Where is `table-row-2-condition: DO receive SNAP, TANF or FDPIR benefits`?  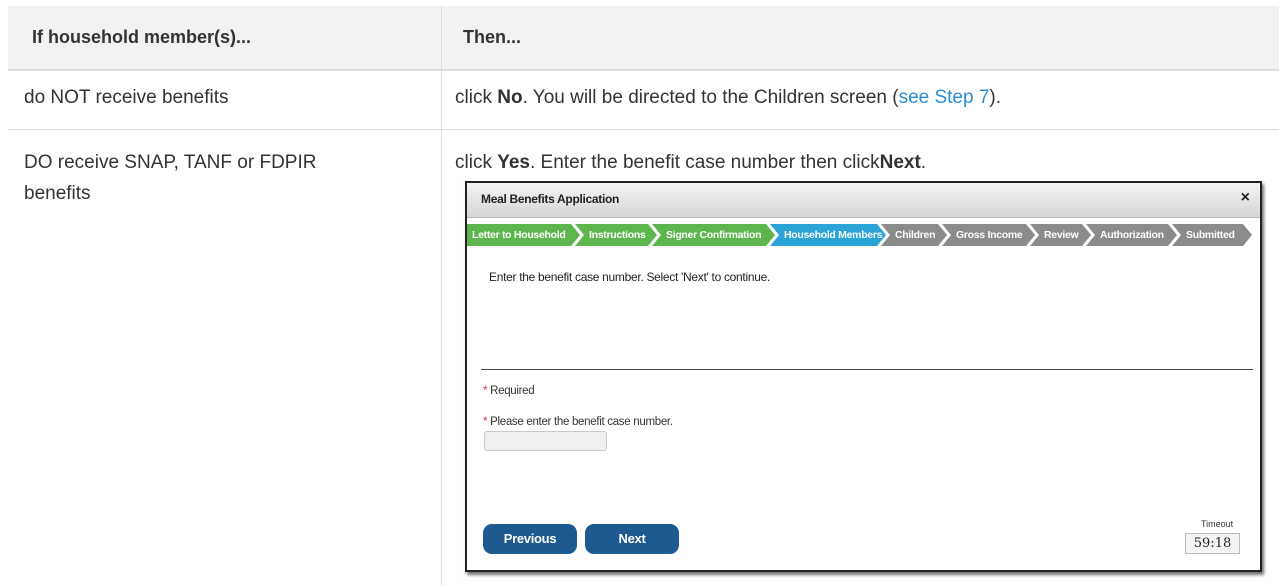
table-row-2-condition: DO receive SNAP, TANF or FDPIR benefits is located at coordinates (224, 178).